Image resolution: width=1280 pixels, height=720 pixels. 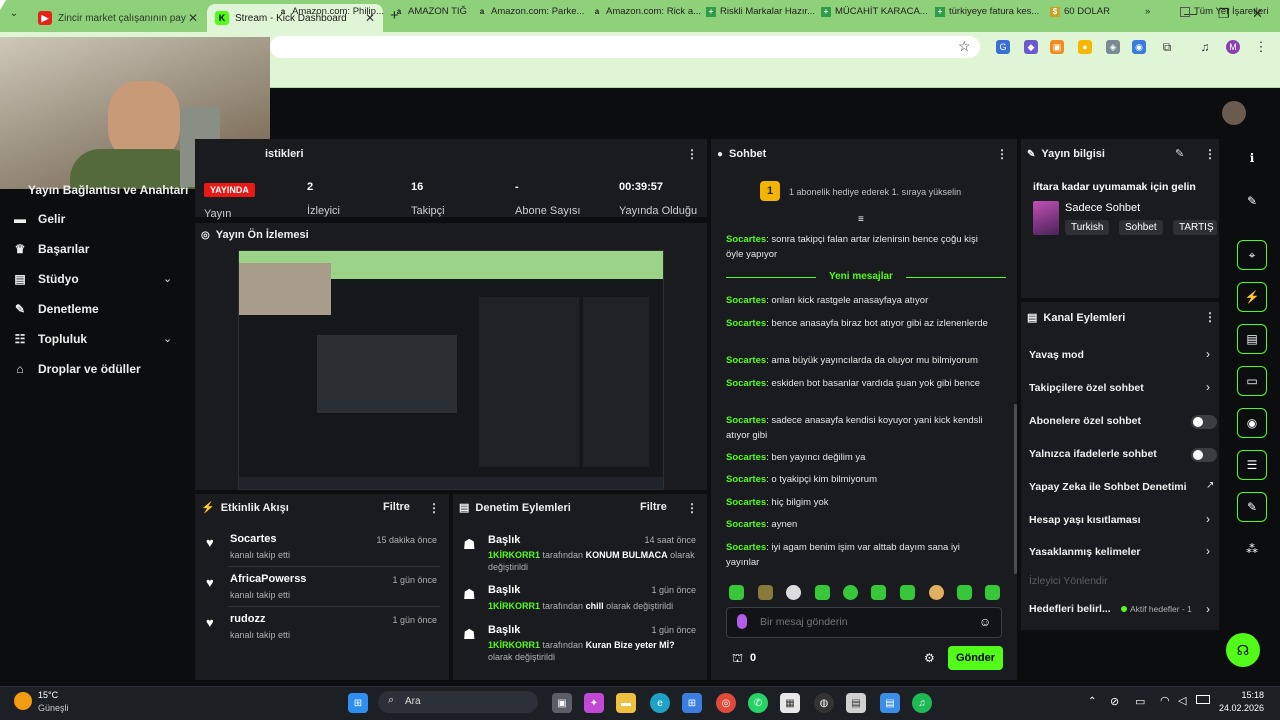 What do you see at coordinates (975, 658) in the screenshot?
I see `send-button: Gönder` at bounding box center [975, 658].